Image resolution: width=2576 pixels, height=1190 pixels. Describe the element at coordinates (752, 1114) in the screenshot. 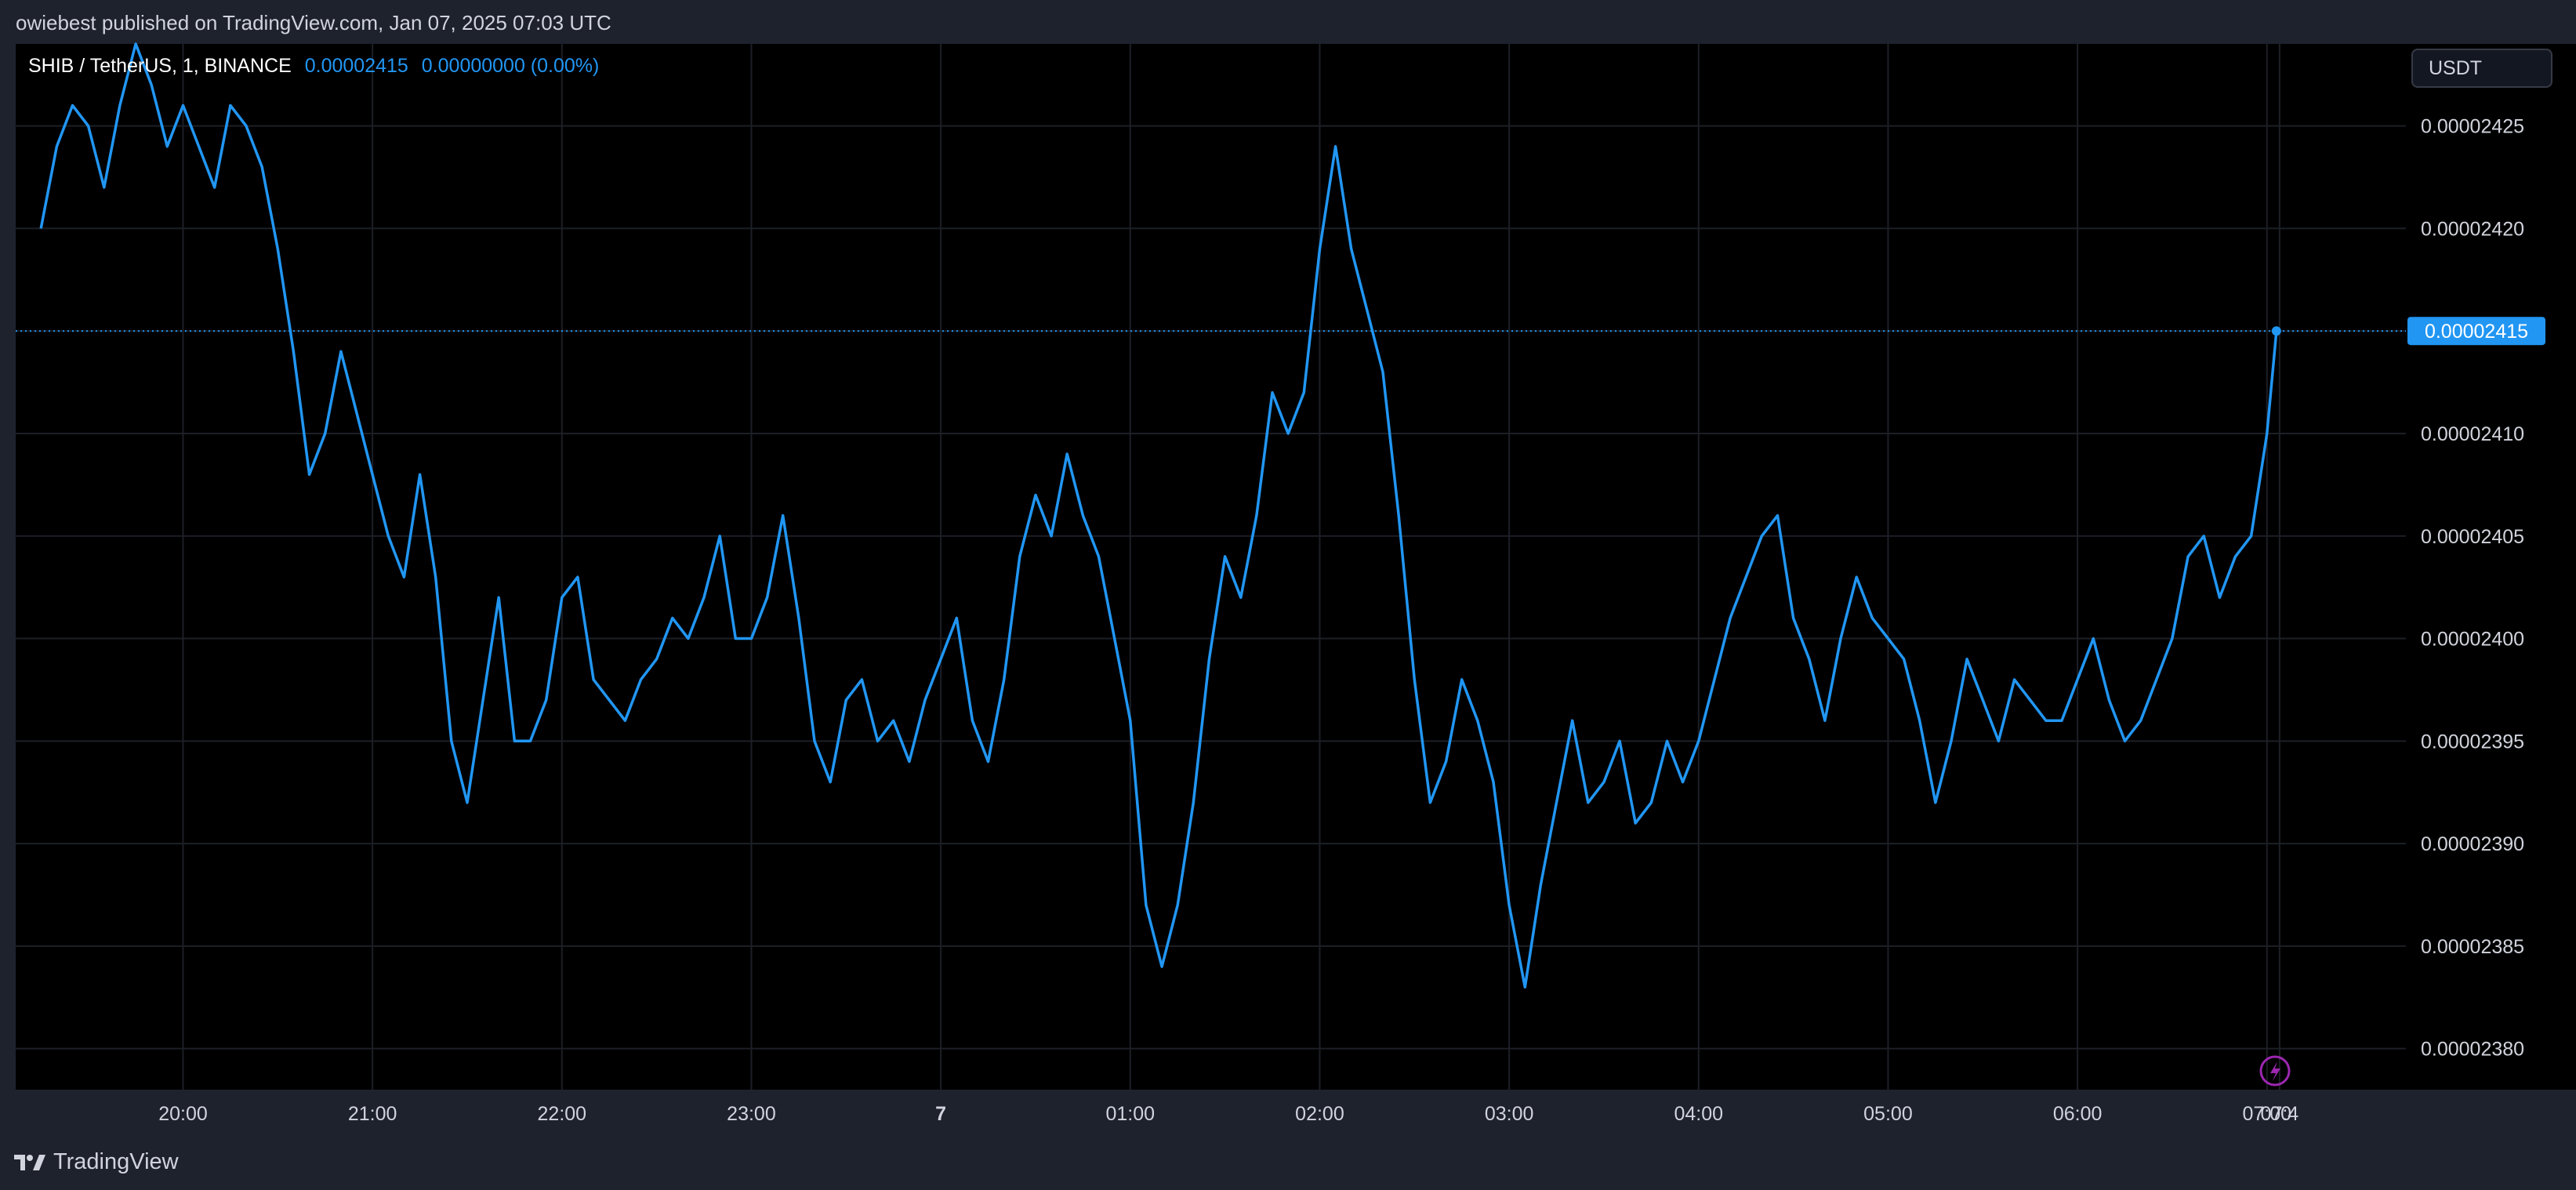

I see `x-tick-label: 23:00` at that location.